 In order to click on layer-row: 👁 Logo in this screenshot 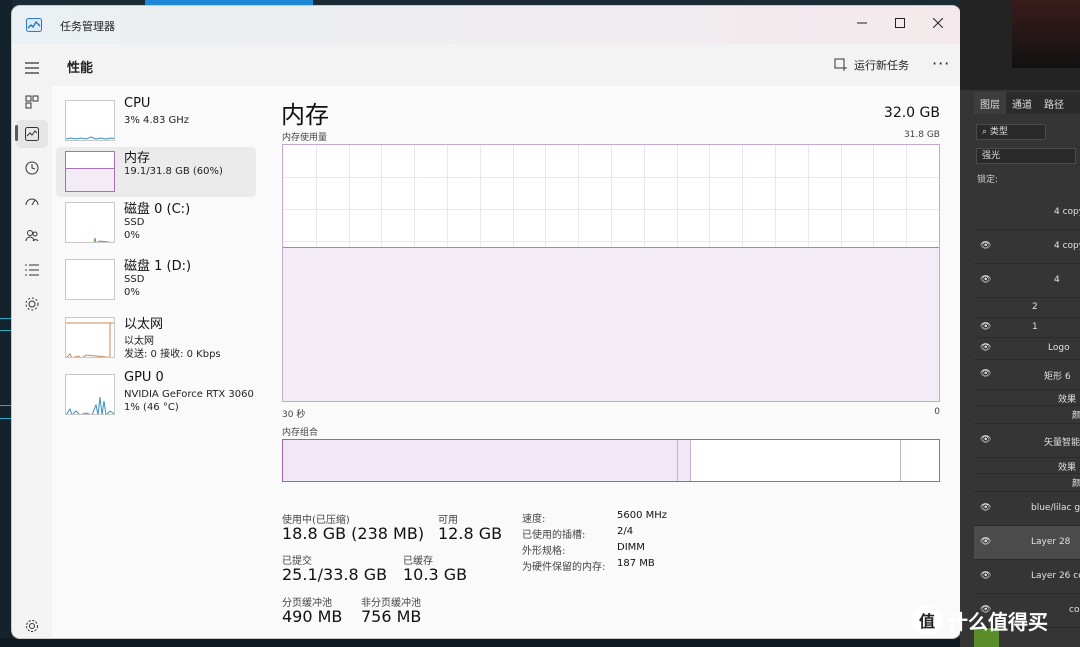, I will do `click(1027, 349)`.